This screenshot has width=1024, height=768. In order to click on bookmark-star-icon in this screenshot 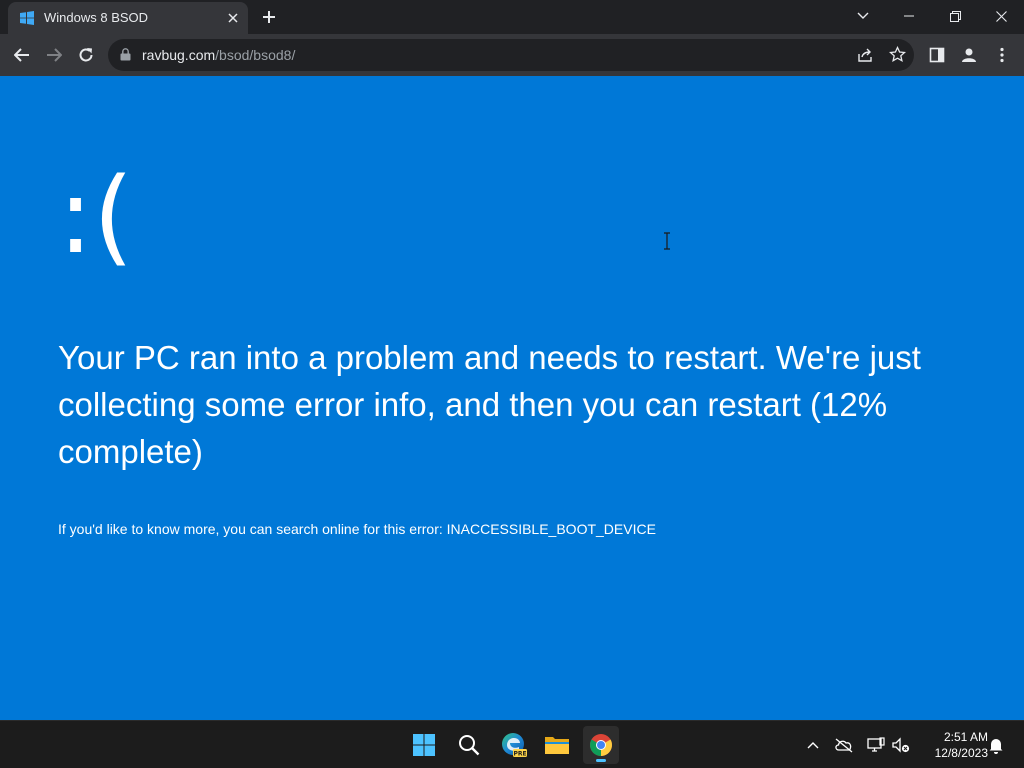, I will do `click(897, 56)`.